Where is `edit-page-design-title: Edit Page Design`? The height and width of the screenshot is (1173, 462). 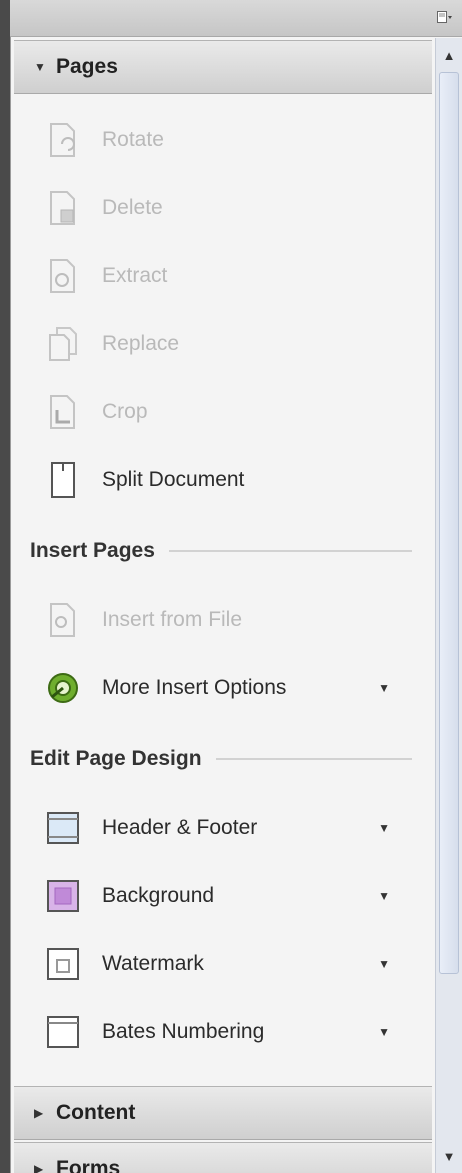
edit-page-design-title: Edit Page Design is located at coordinates (116, 758).